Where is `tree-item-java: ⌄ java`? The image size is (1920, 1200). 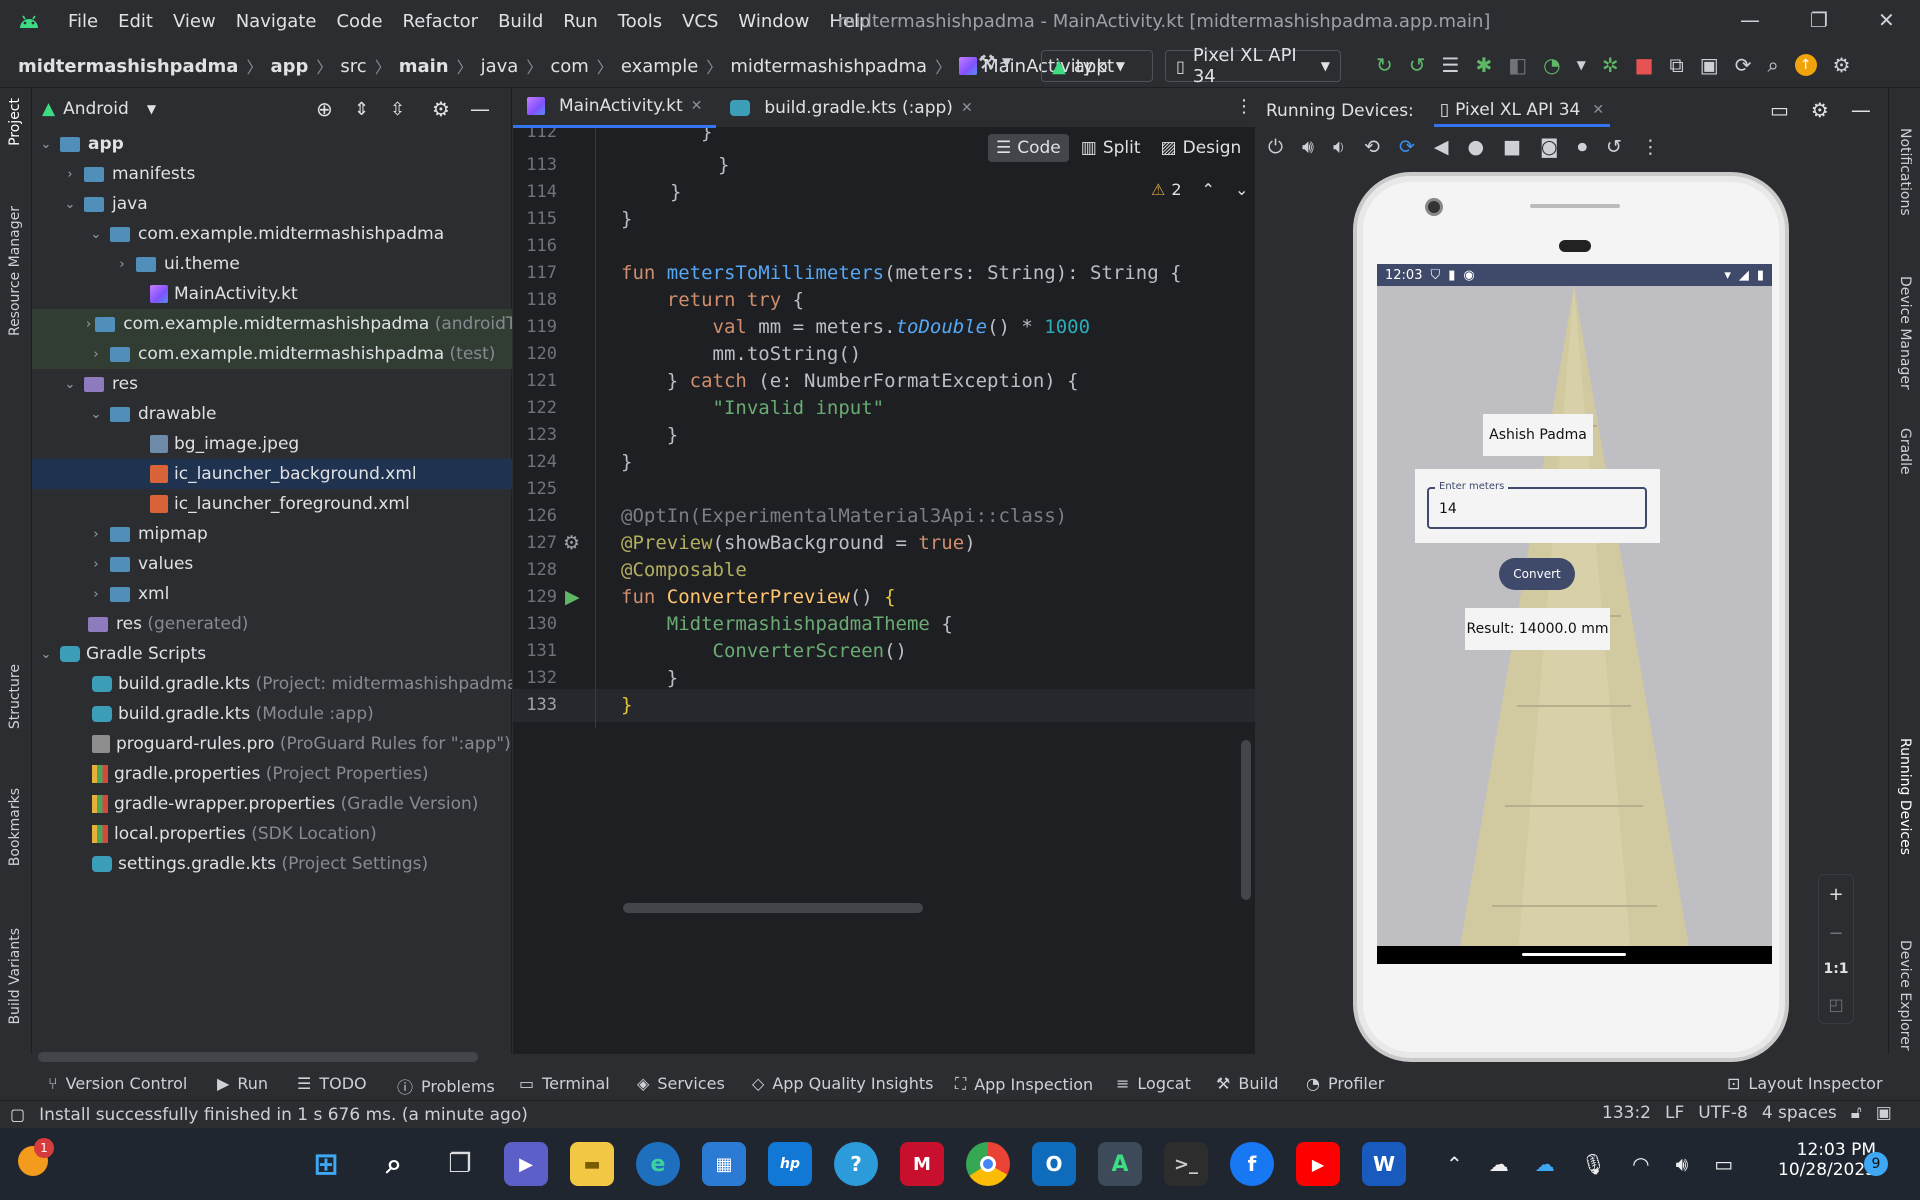 tree-item-java: ⌄ java is located at coordinates (272, 204).